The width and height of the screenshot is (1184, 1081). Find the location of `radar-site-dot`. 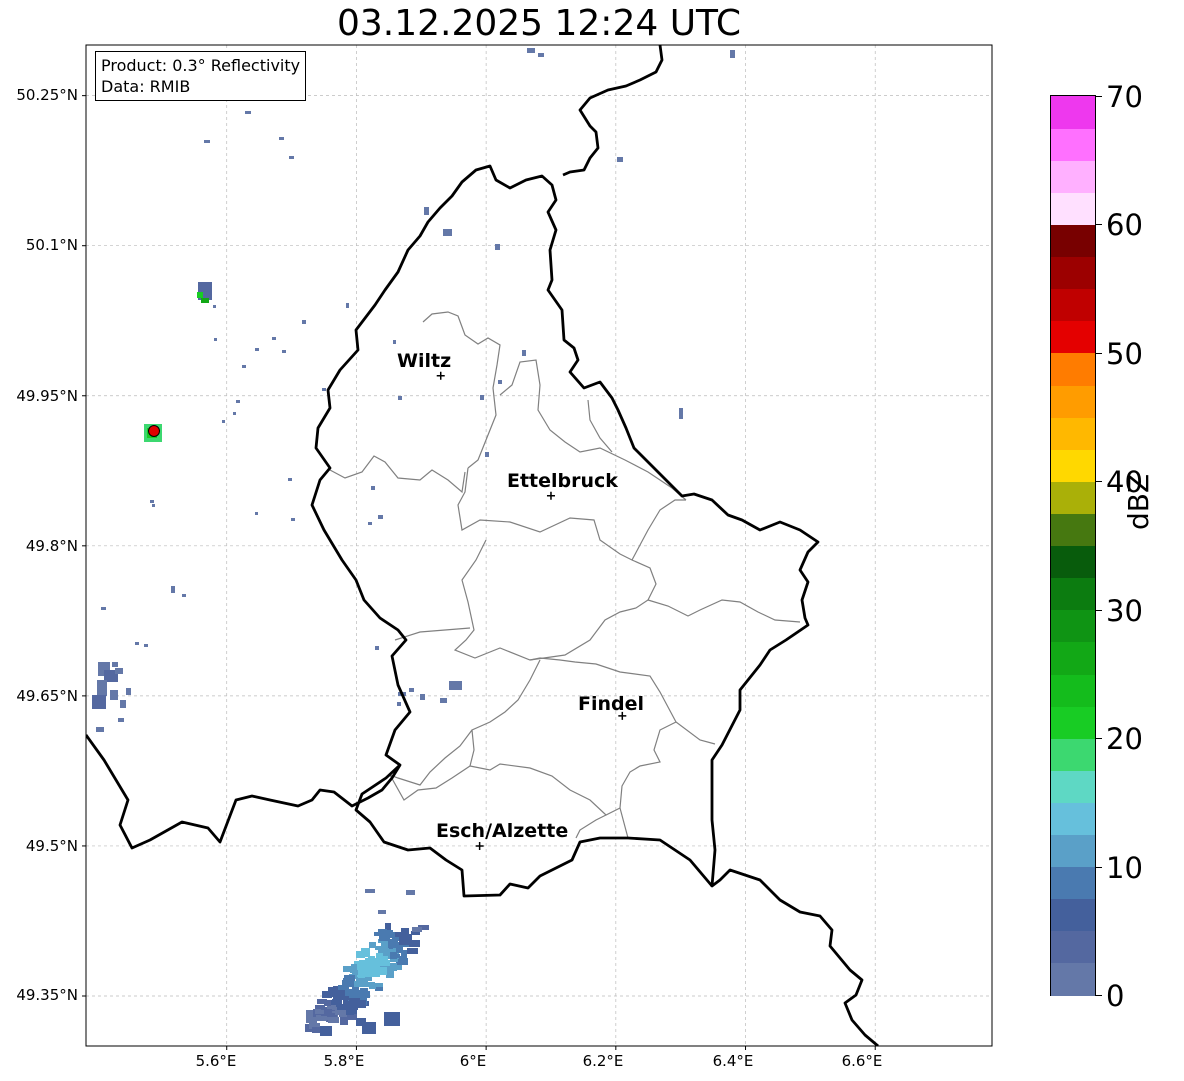

radar-site-dot is located at coordinates (154, 431).